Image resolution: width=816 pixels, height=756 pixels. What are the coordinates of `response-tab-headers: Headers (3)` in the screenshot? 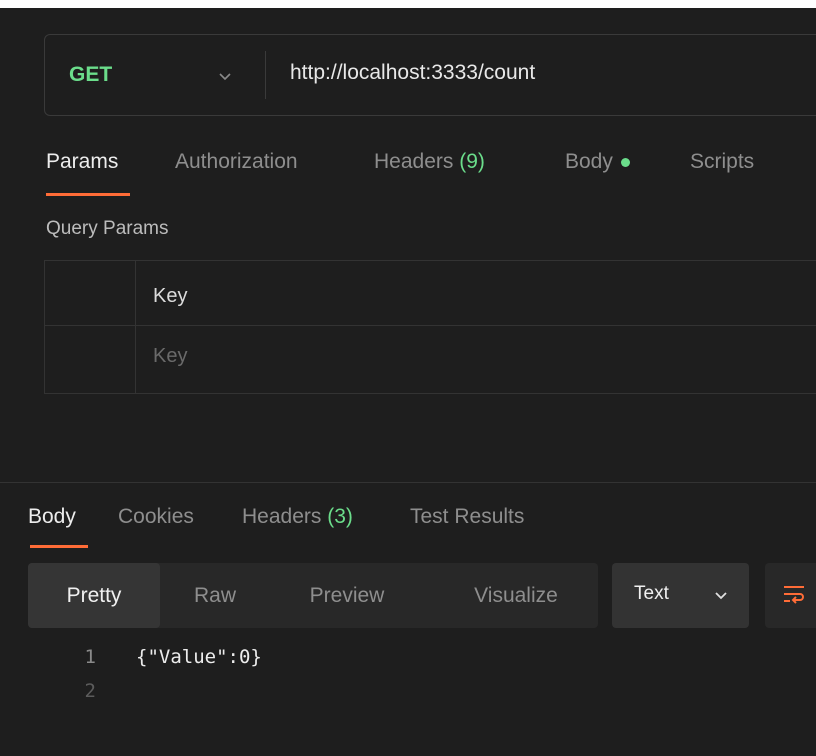 It's located at (297, 517).